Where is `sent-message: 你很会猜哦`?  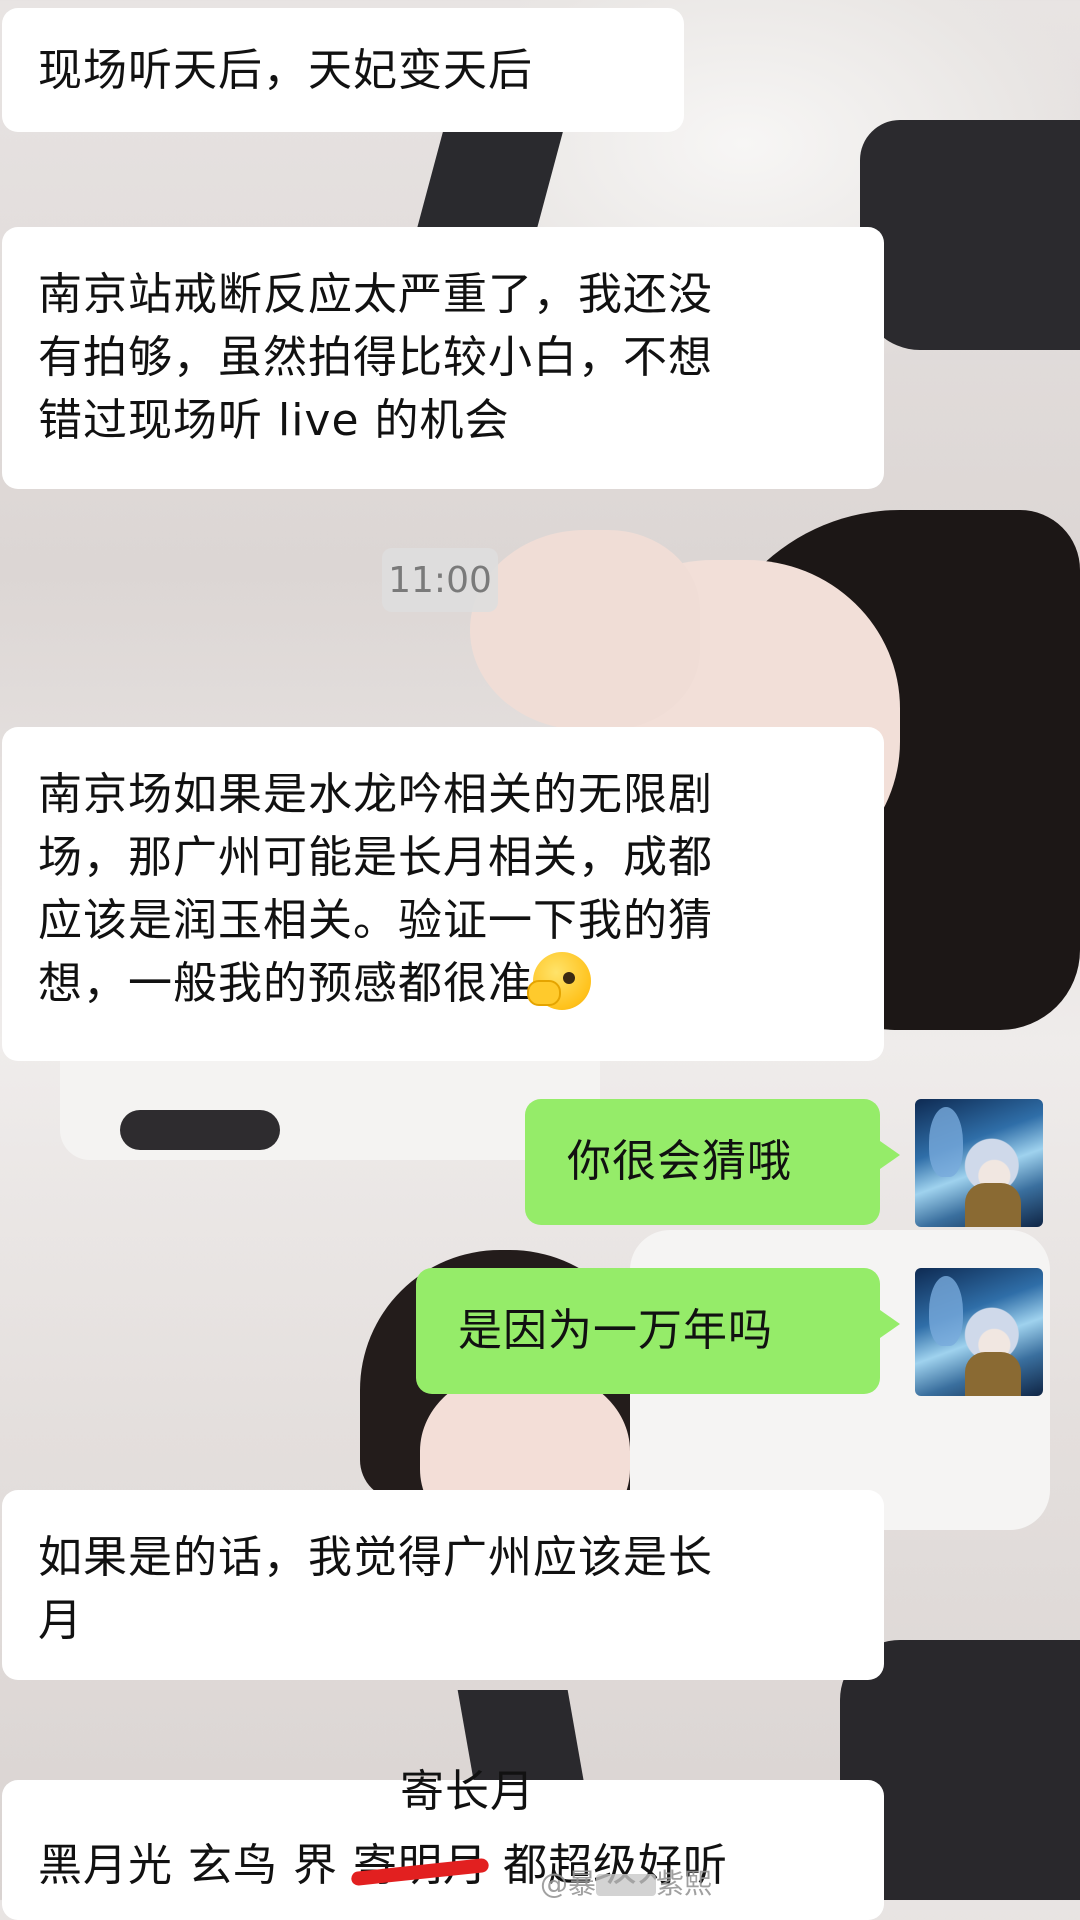 sent-message: 你很会猜哦 is located at coordinates (712, 1162).